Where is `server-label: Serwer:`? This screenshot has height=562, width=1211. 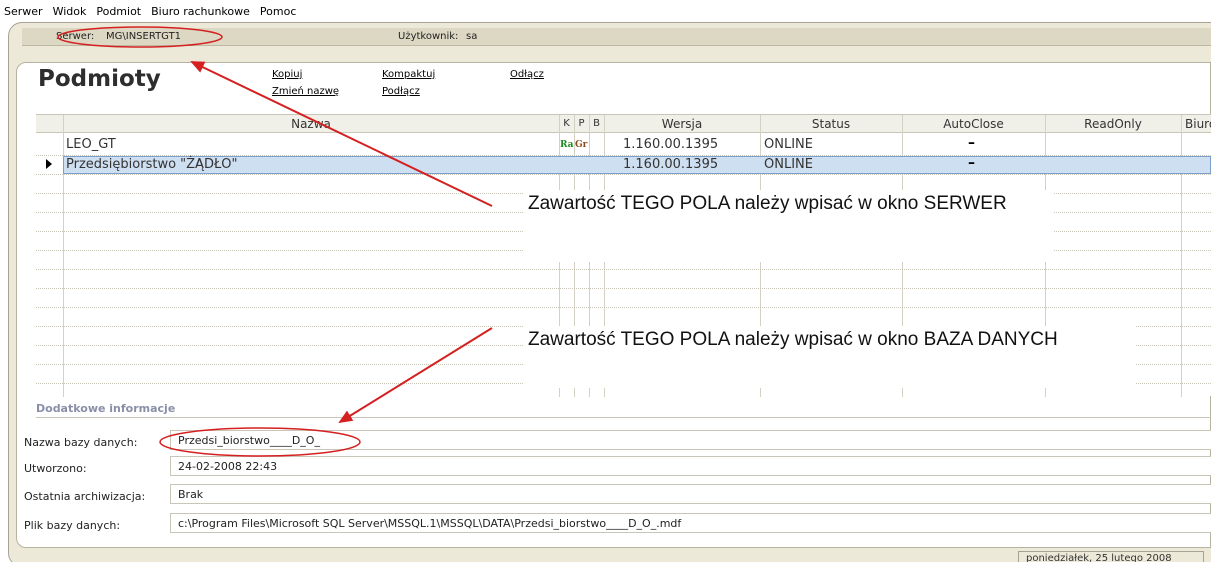
server-label: Serwer: is located at coordinates (75, 36).